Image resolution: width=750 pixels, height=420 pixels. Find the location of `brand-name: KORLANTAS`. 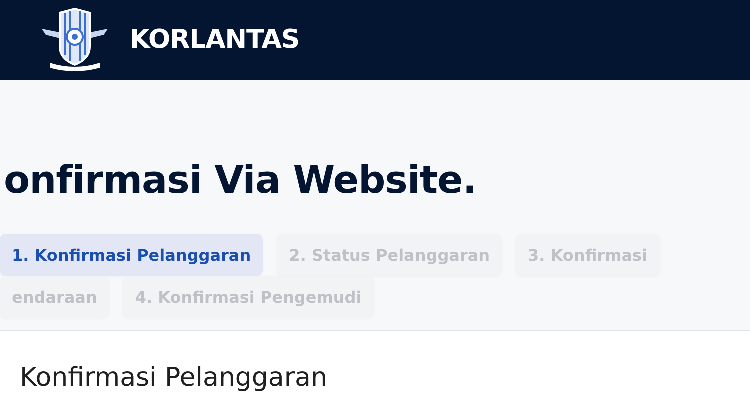

brand-name: KORLANTAS is located at coordinates (215, 40).